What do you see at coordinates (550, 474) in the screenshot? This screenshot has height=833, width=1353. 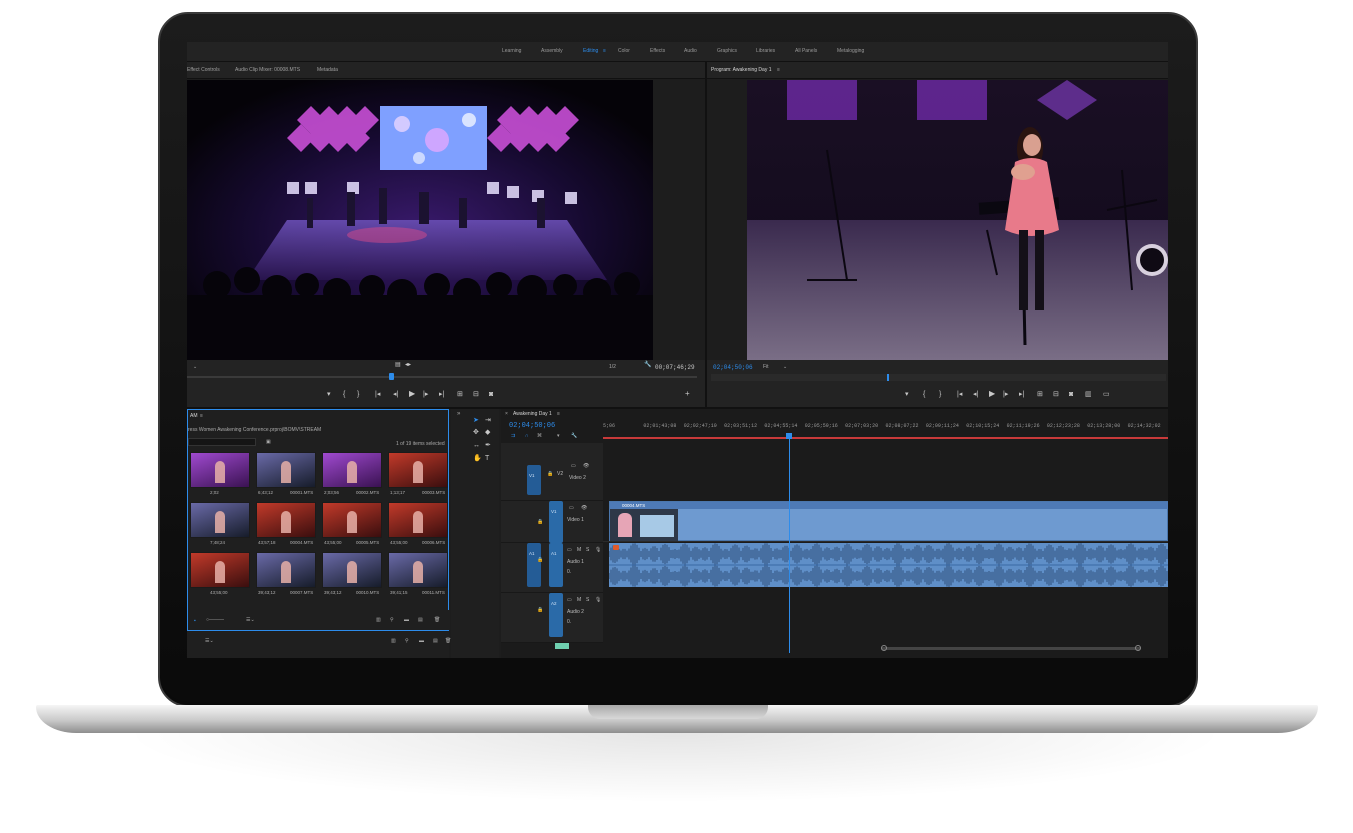 I see `track-lock-icon: 🔒` at bounding box center [550, 474].